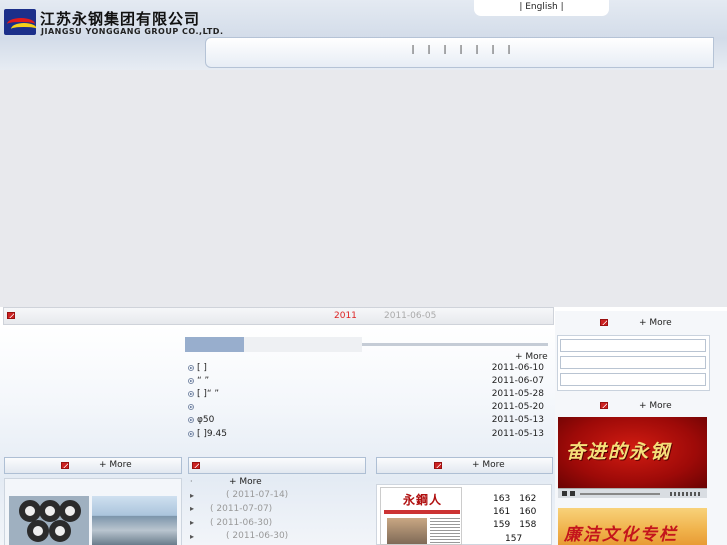 Image resolution: width=727 pixels, height=545 pixels. What do you see at coordinates (501, 525) in the screenshot?
I see `issue-link: 159` at bounding box center [501, 525].